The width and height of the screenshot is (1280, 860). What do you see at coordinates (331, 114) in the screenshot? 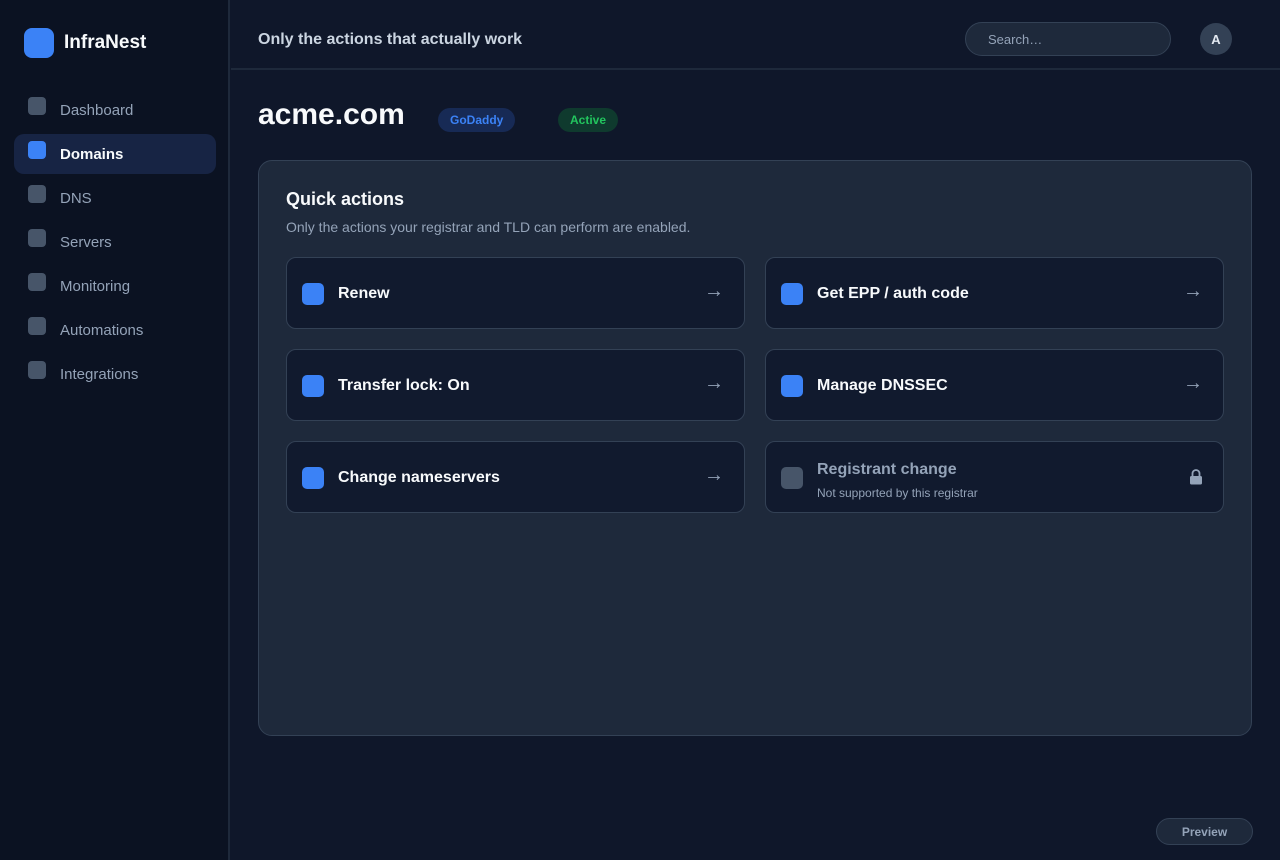
I see `page-title: acme.com` at bounding box center [331, 114].